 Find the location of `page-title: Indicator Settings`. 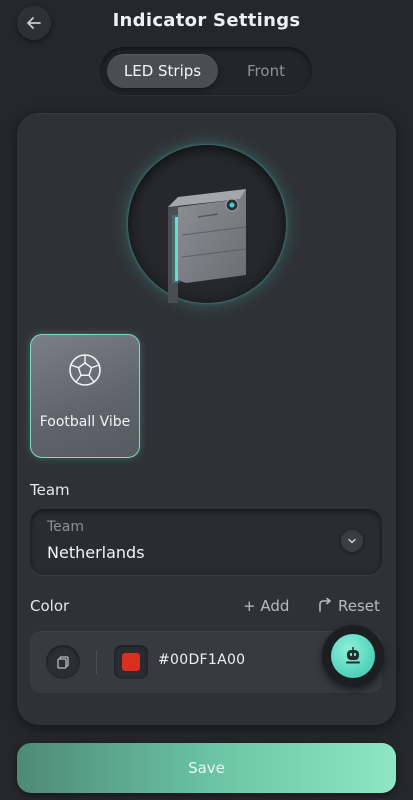

page-title: Indicator Settings is located at coordinates (206, 20).